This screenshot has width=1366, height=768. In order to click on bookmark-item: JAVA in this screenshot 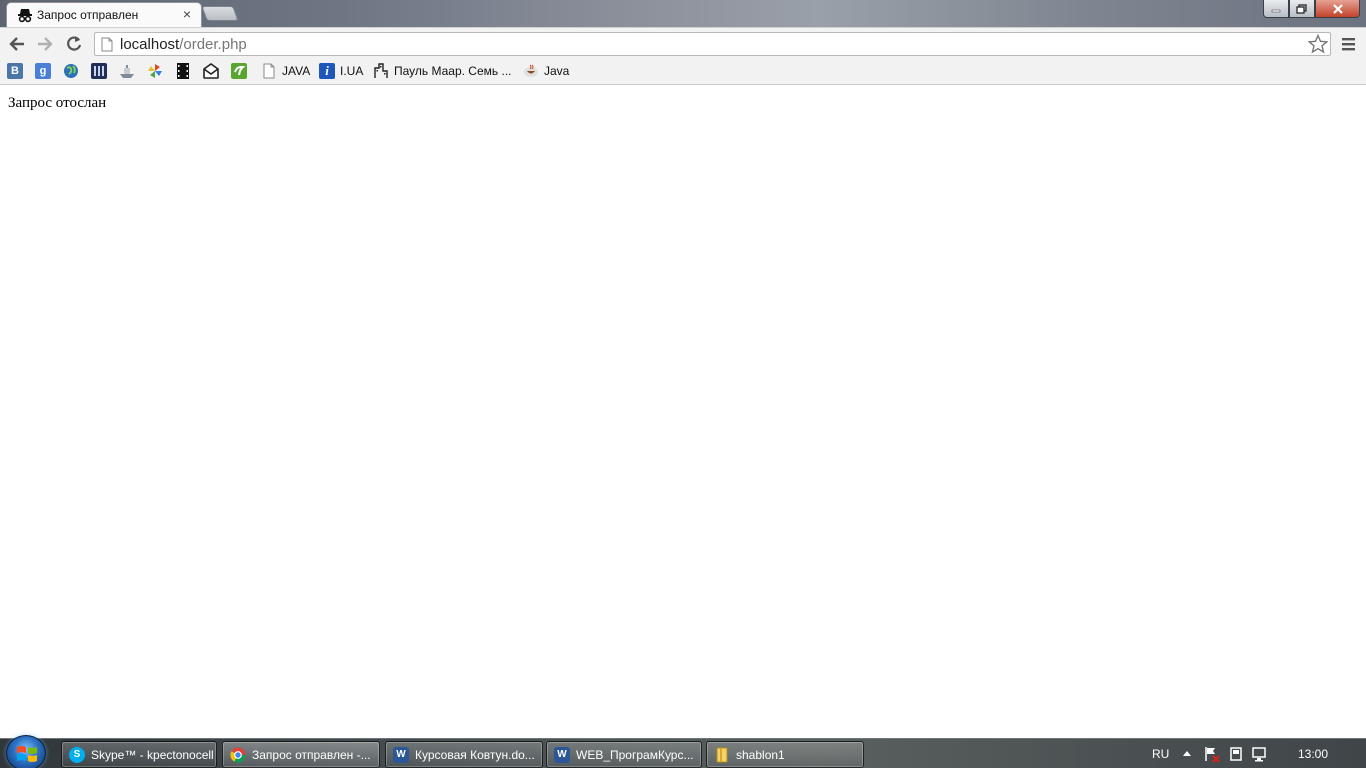, I will do `click(285, 71)`.